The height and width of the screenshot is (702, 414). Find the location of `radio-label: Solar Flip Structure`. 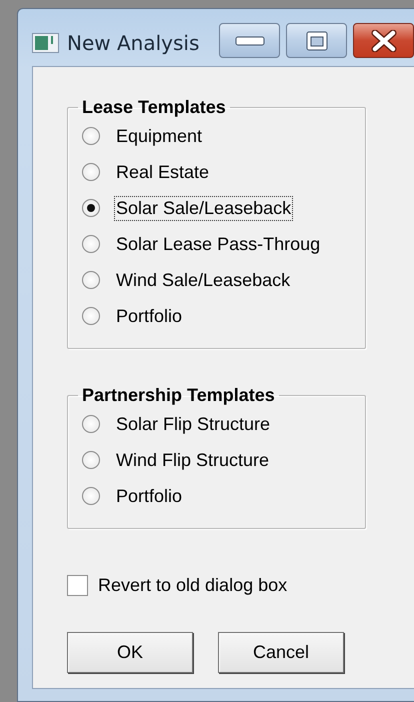

radio-label: Solar Flip Structure is located at coordinates (193, 424).